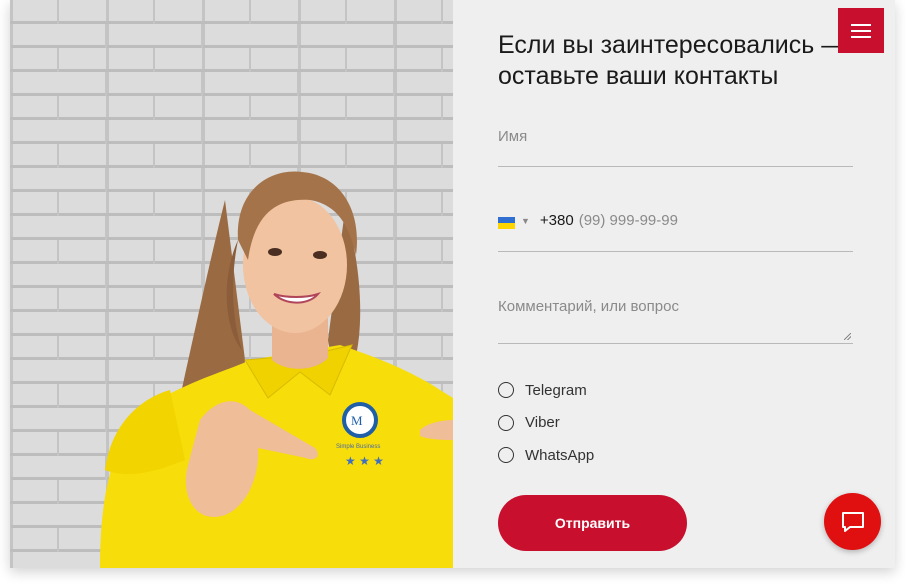  What do you see at coordinates (556, 220) in the screenshot?
I see `phone-country-code: +380` at bounding box center [556, 220].